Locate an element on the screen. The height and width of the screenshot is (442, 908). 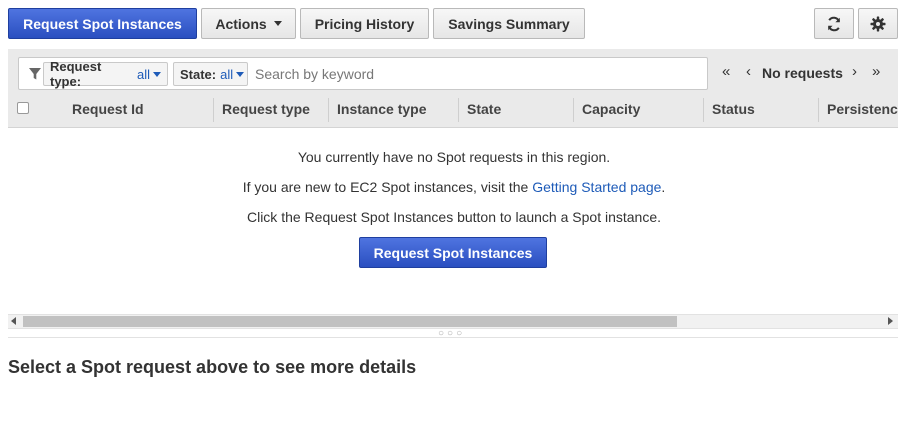
column-header-capacity: Capacity is located at coordinates (611, 109).